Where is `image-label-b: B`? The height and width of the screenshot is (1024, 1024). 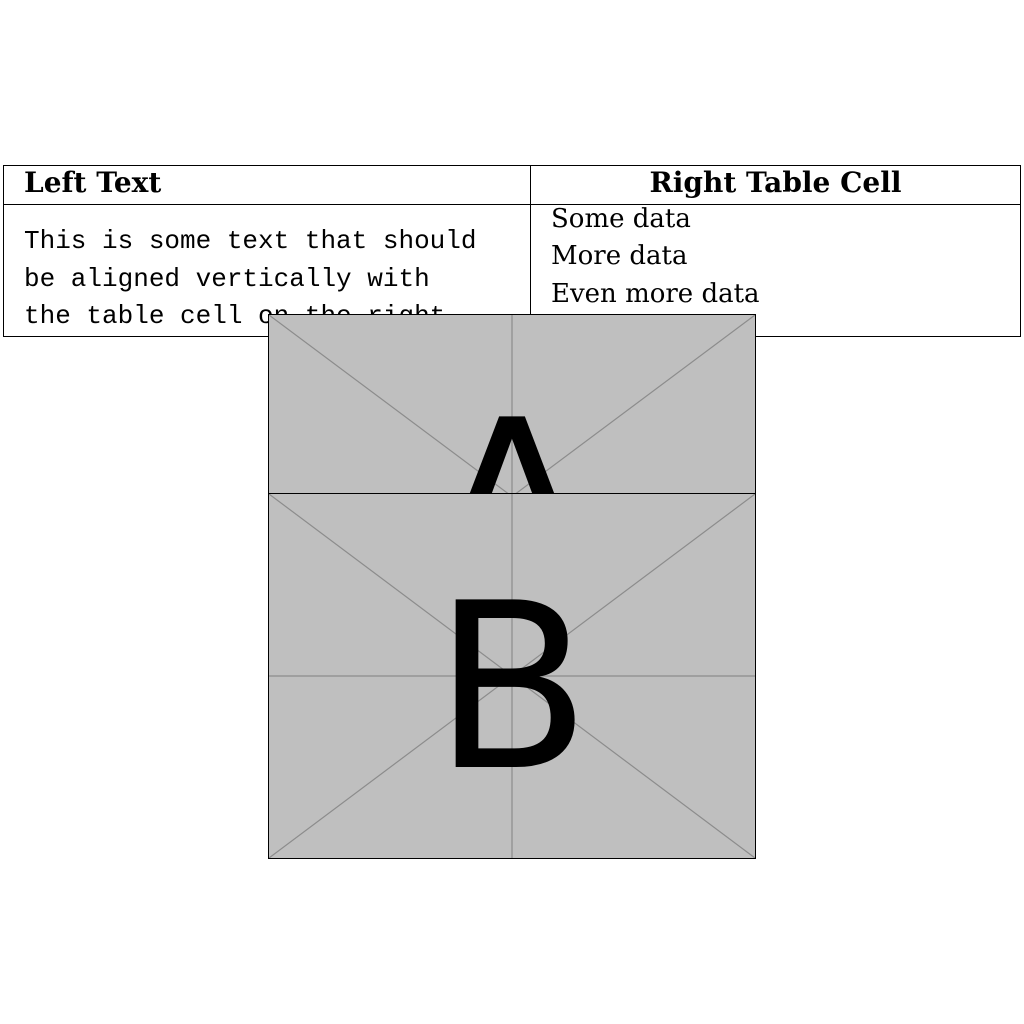
image-label-b: B is located at coordinates (512, 688).